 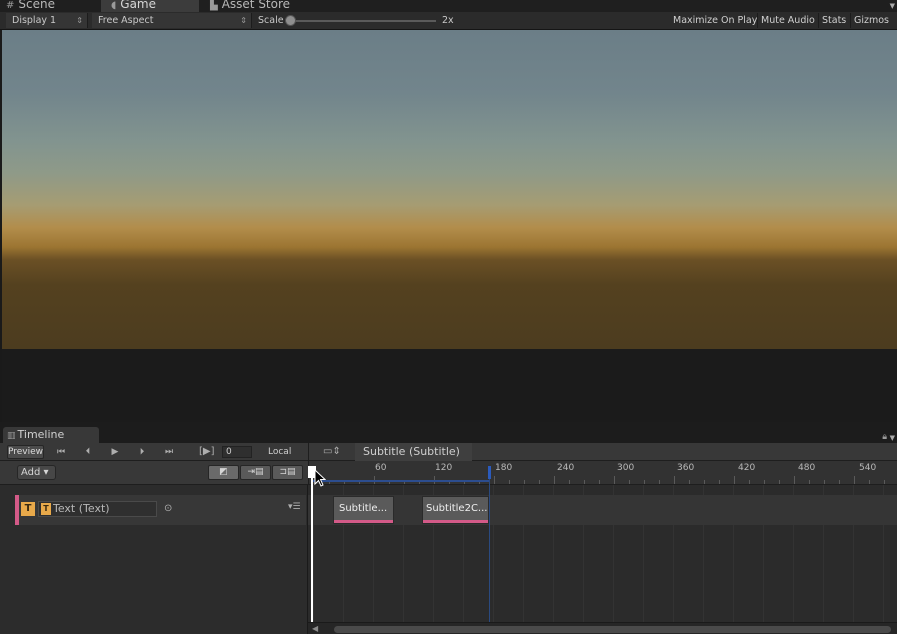 I want to click on horizontal-scrollbar: ◀, so click(x=602, y=628).